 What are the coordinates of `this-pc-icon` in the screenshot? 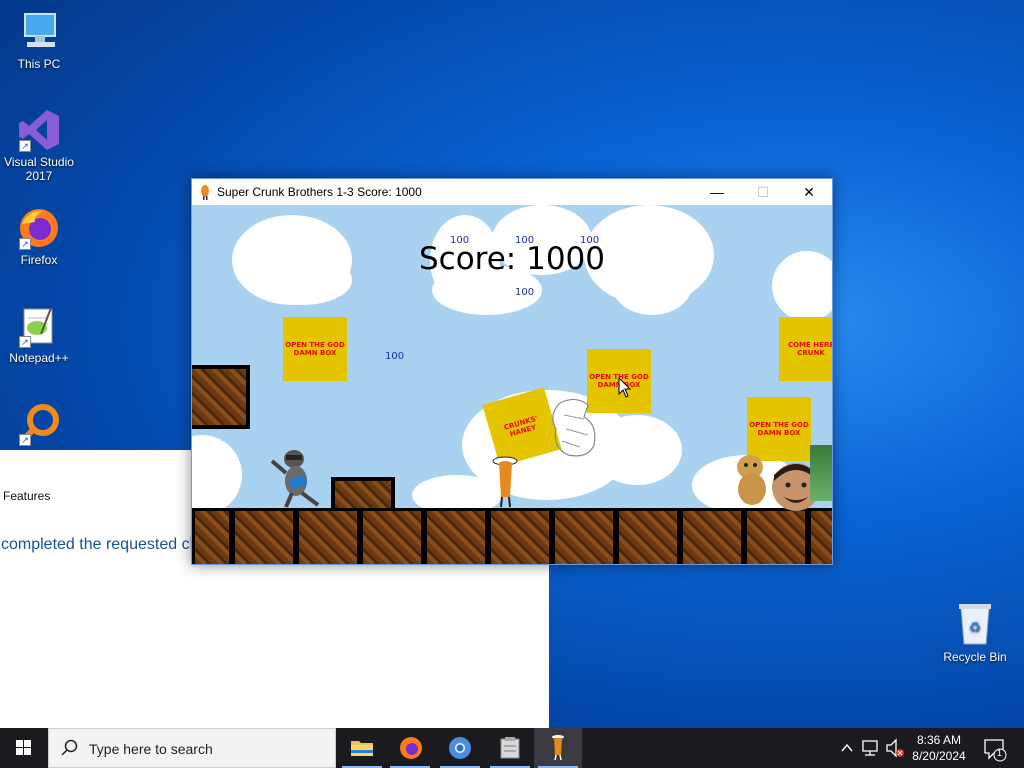 It's located at (39, 32).